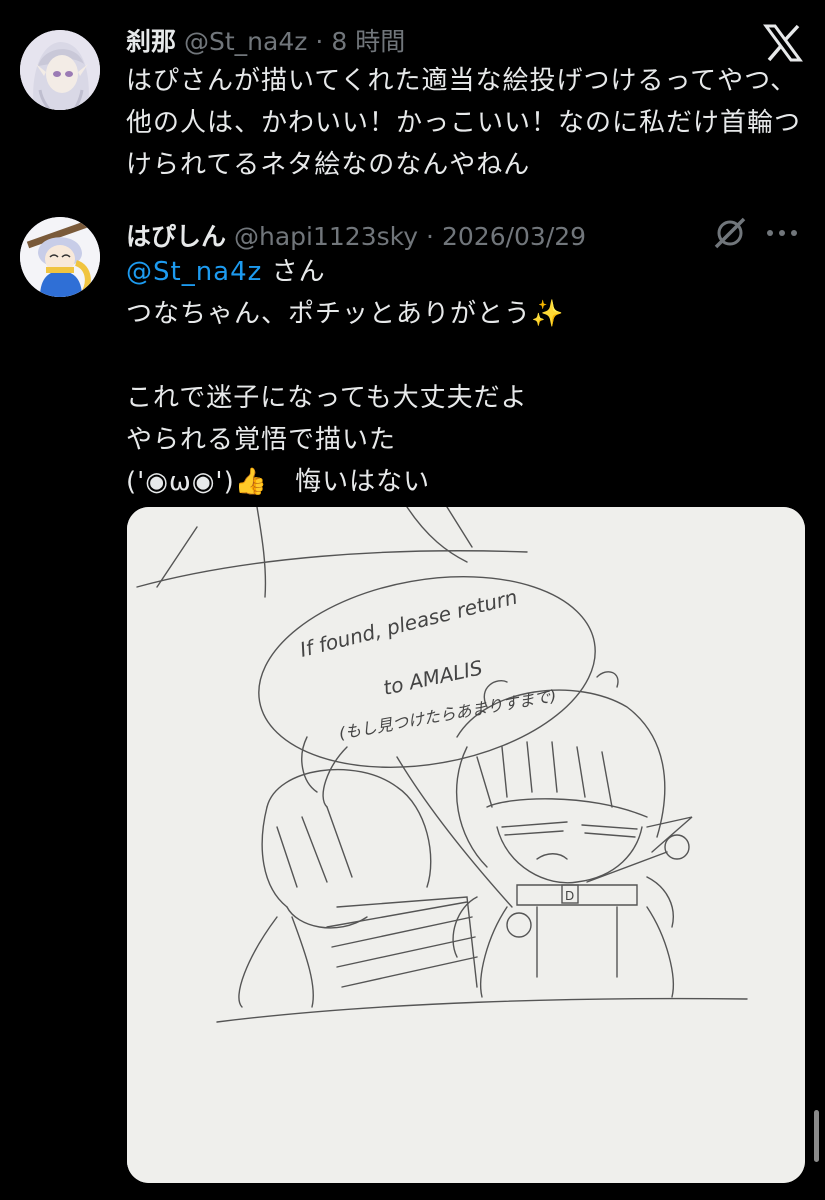 Image resolution: width=825 pixels, height=1200 pixels. I want to click on text-line-1: つなちゃん、ポチッとありがとう, so click(329, 314).